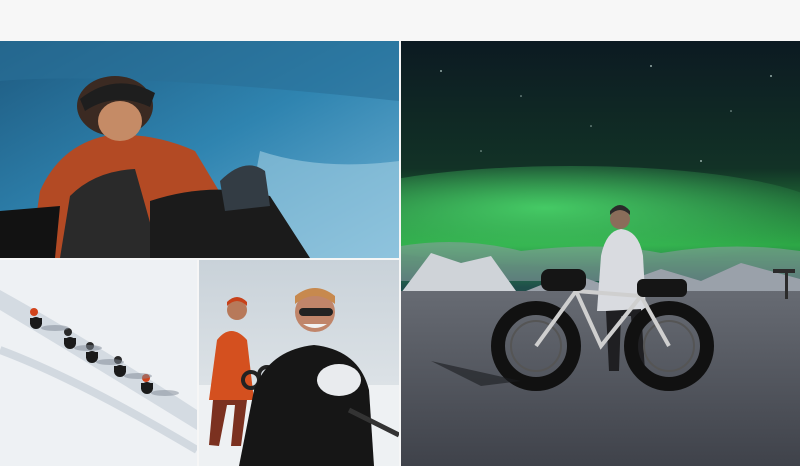 The width and height of the screenshot is (800, 466). Describe the element at coordinates (400, 20) in the screenshot. I see `top-white-band` at that location.